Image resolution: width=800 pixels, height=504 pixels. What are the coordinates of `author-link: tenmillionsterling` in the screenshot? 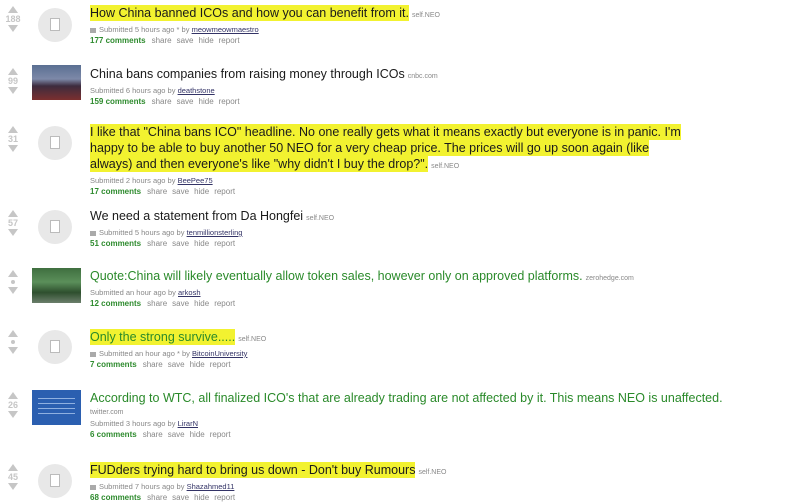 It's located at (215, 232).